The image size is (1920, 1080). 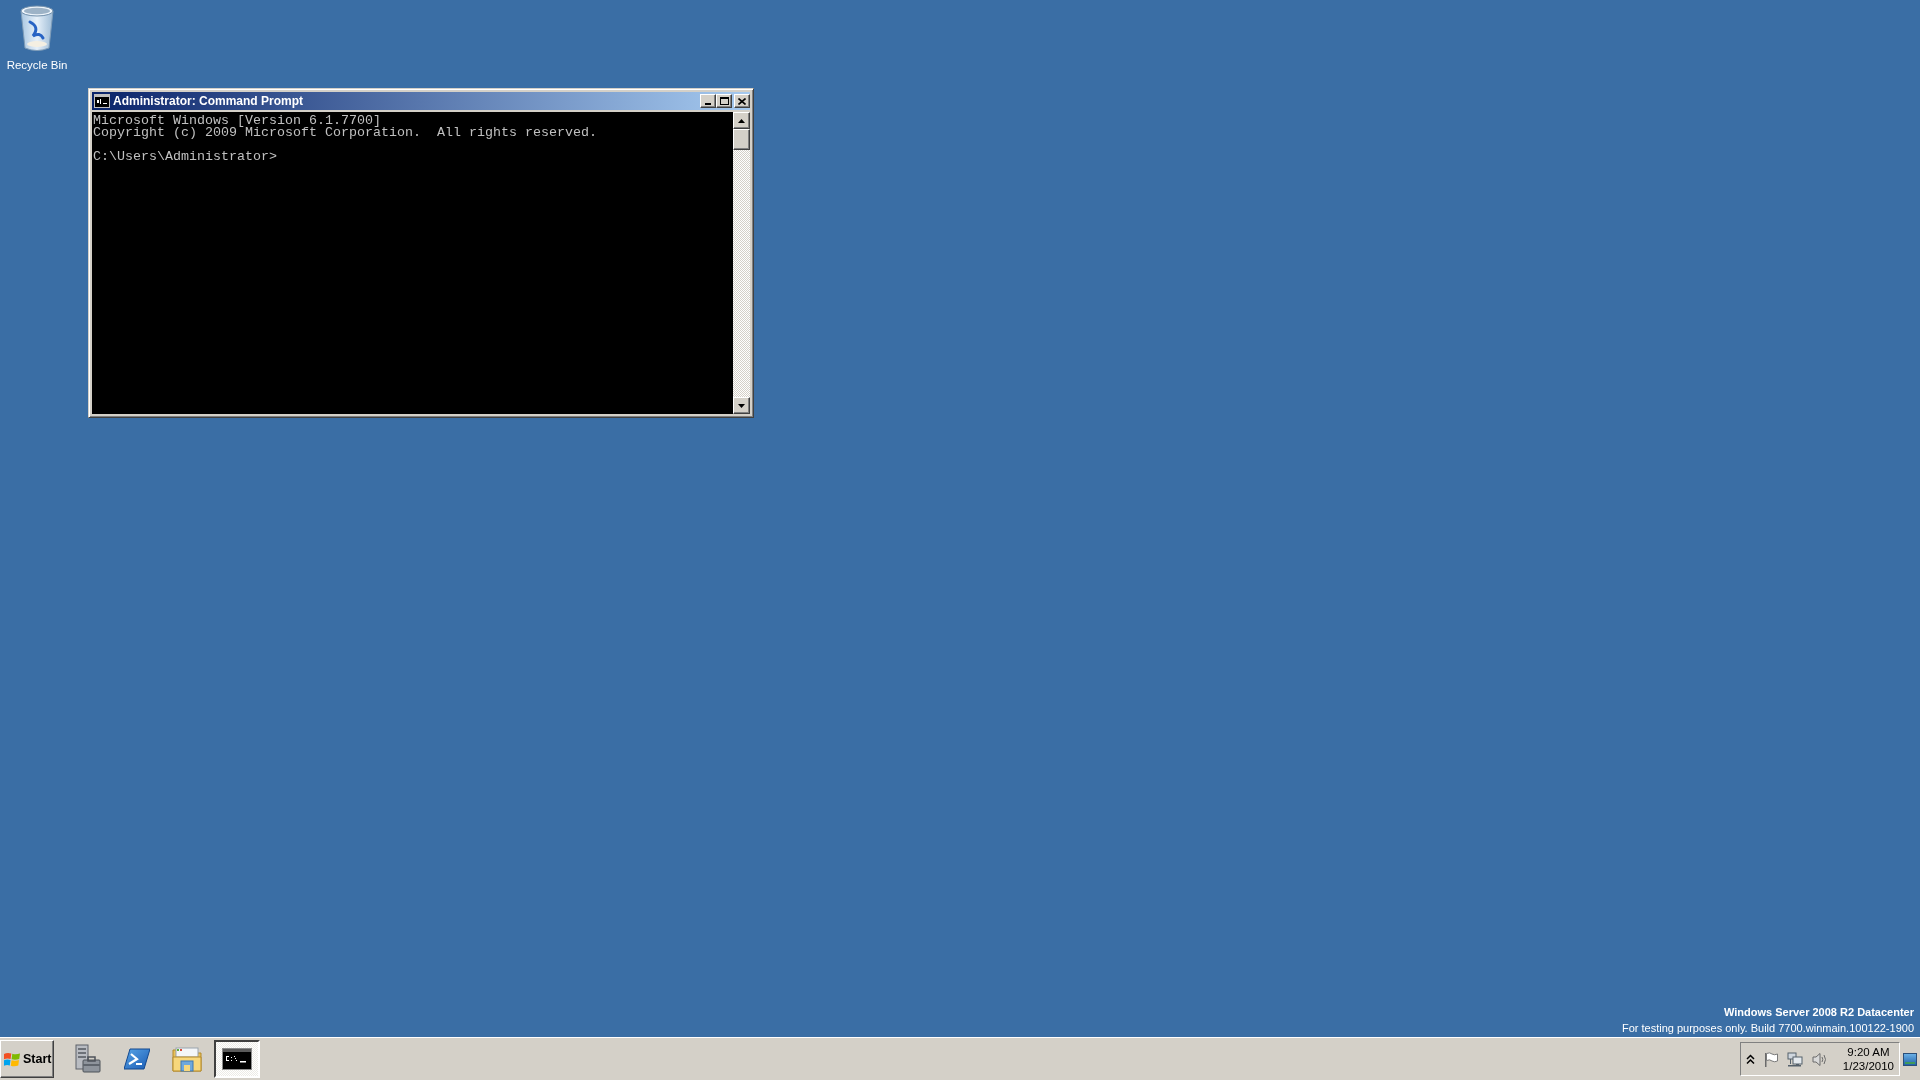 I want to click on up-arrow-icon, so click(x=741, y=120).